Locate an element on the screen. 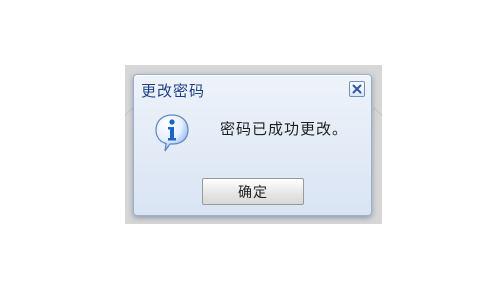 This screenshot has height=282, width=502. info-icon is located at coordinates (172, 133).